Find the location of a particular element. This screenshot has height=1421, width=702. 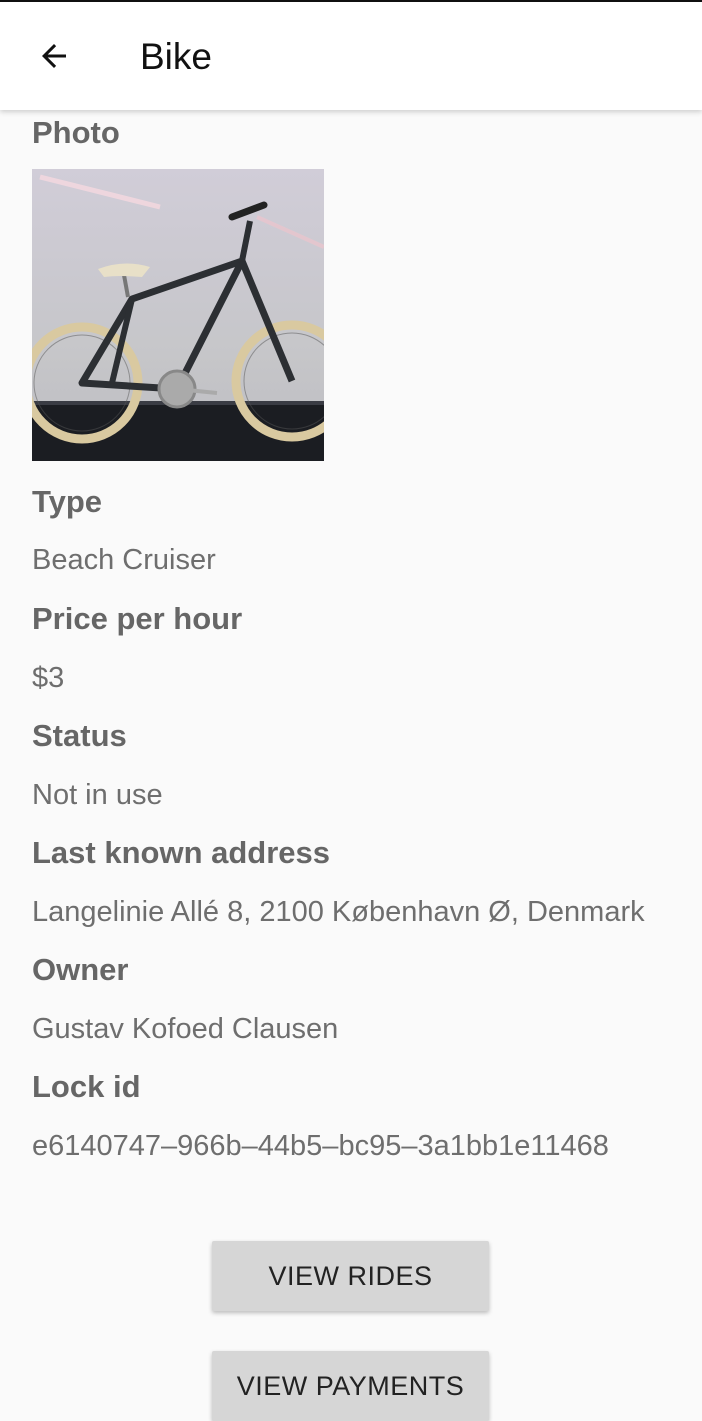

status-value: Not in use is located at coordinates (97, 795).